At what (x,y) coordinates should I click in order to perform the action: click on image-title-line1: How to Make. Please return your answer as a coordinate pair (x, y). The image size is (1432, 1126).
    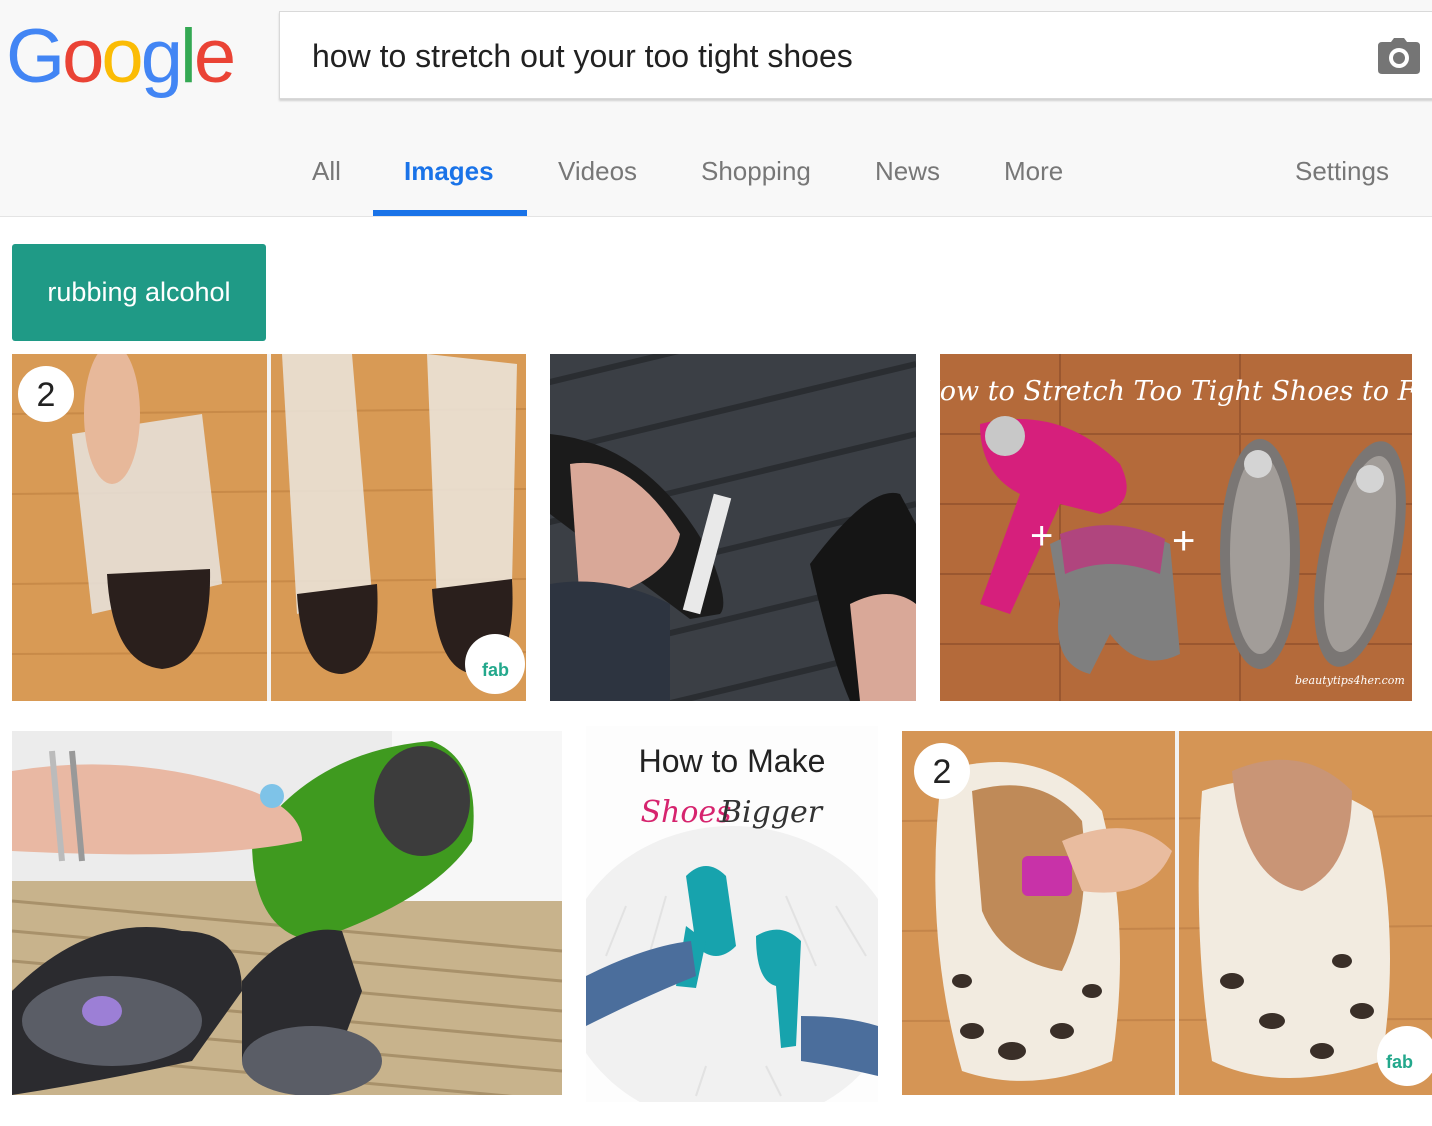
    Looking at the image, I should click on (732, 761).